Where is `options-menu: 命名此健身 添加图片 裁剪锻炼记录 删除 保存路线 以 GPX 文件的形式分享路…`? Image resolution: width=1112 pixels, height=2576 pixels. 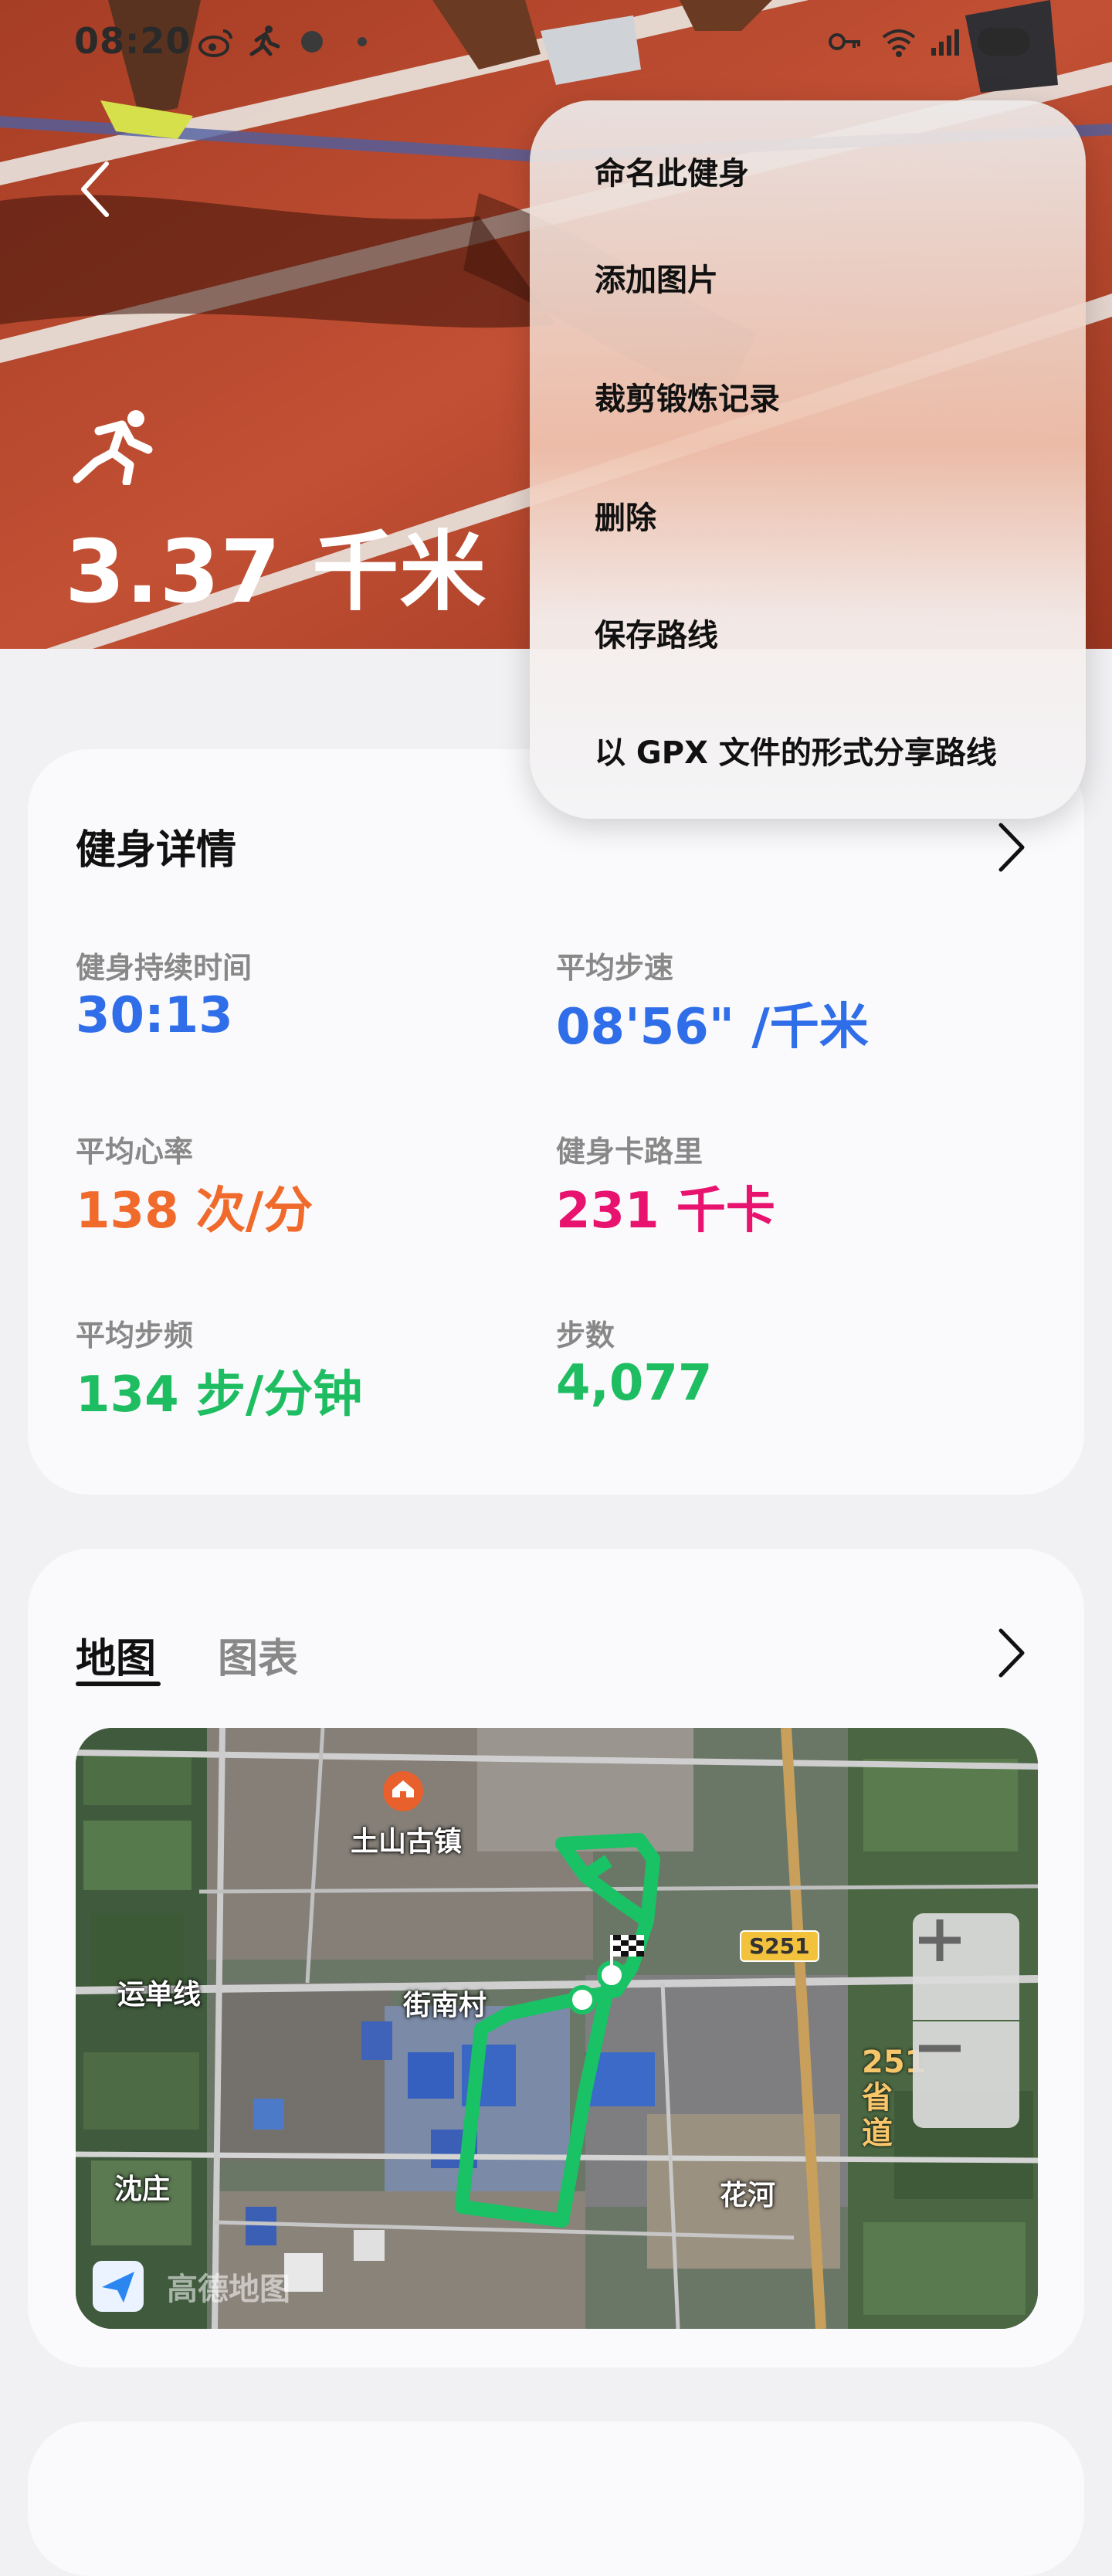 options-menu: 命名此健身 添加图片 裁剪锻炼记录 删除 保存路线 以 GPX 文件的形式分享路… is located at coordinates (808, 459).